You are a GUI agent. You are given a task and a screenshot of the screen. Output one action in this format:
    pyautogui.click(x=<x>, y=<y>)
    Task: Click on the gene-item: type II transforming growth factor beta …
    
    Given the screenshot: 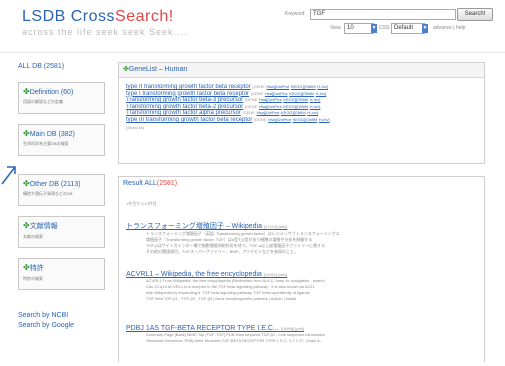 What is the action you would take?
    pyautogui.click(x=305, y=87)
    